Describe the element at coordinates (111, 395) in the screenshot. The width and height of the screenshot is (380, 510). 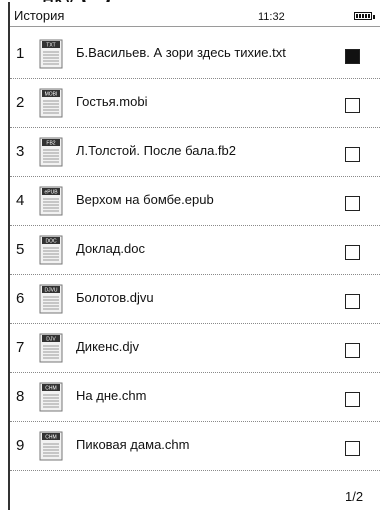
I see `file-name: На дне.chm` at that location.